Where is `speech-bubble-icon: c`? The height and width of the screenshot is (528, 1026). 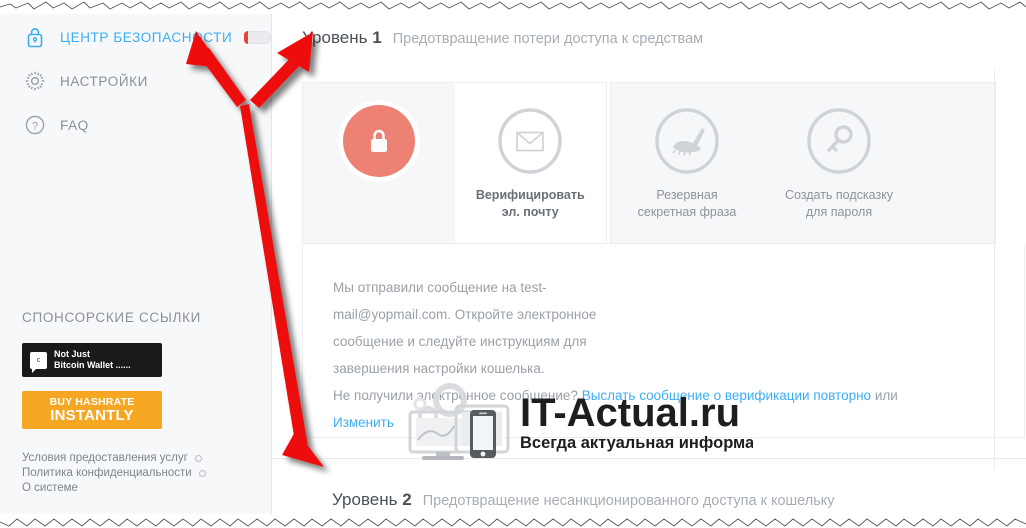
speech-bubble-icon: c is located at coordinates (38, 362).